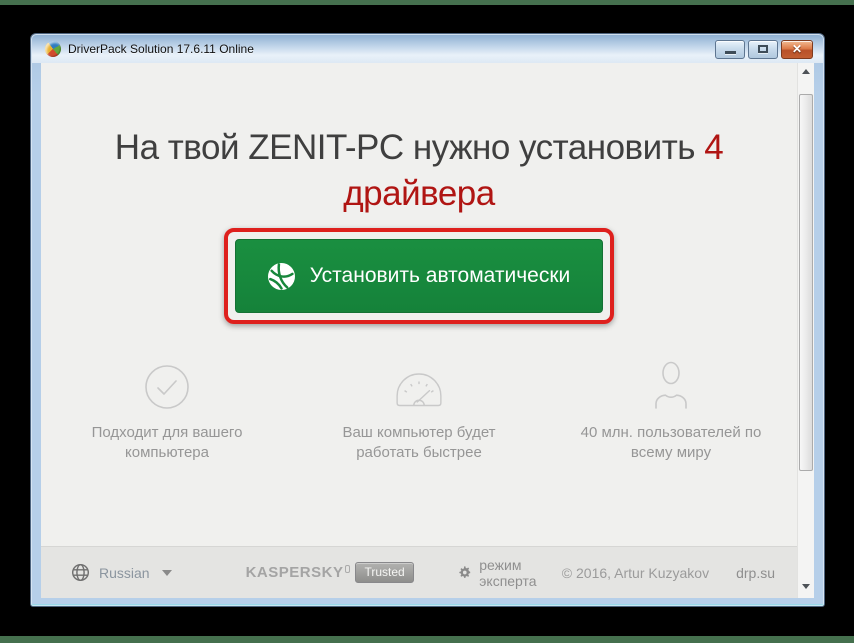  Describe the element at coordinates (161, 49) in the screenshot. I see `window-title: DriverPack Solution 17.6.11 Online` at that location.